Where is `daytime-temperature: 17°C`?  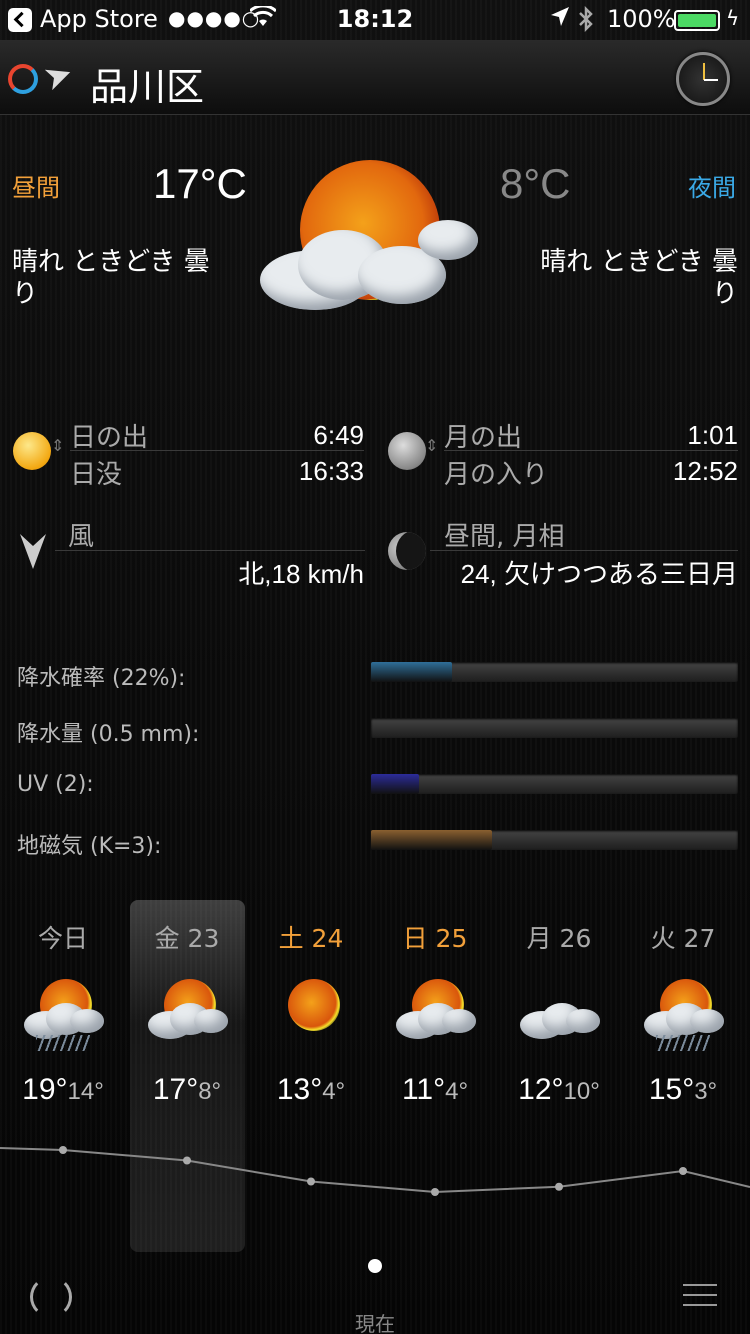 daytime-temperature: 17°C is located at coordinates (200, 183).